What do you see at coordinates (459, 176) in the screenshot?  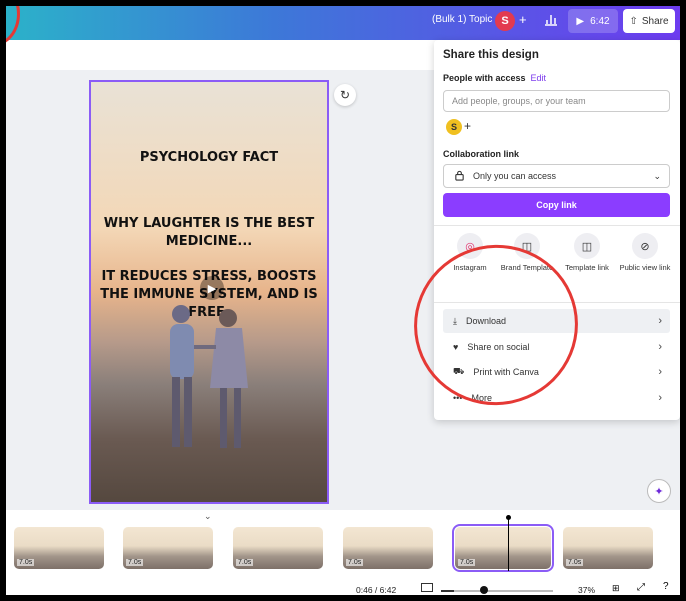 I see `lock-icon` at bounding box center [459, 176].